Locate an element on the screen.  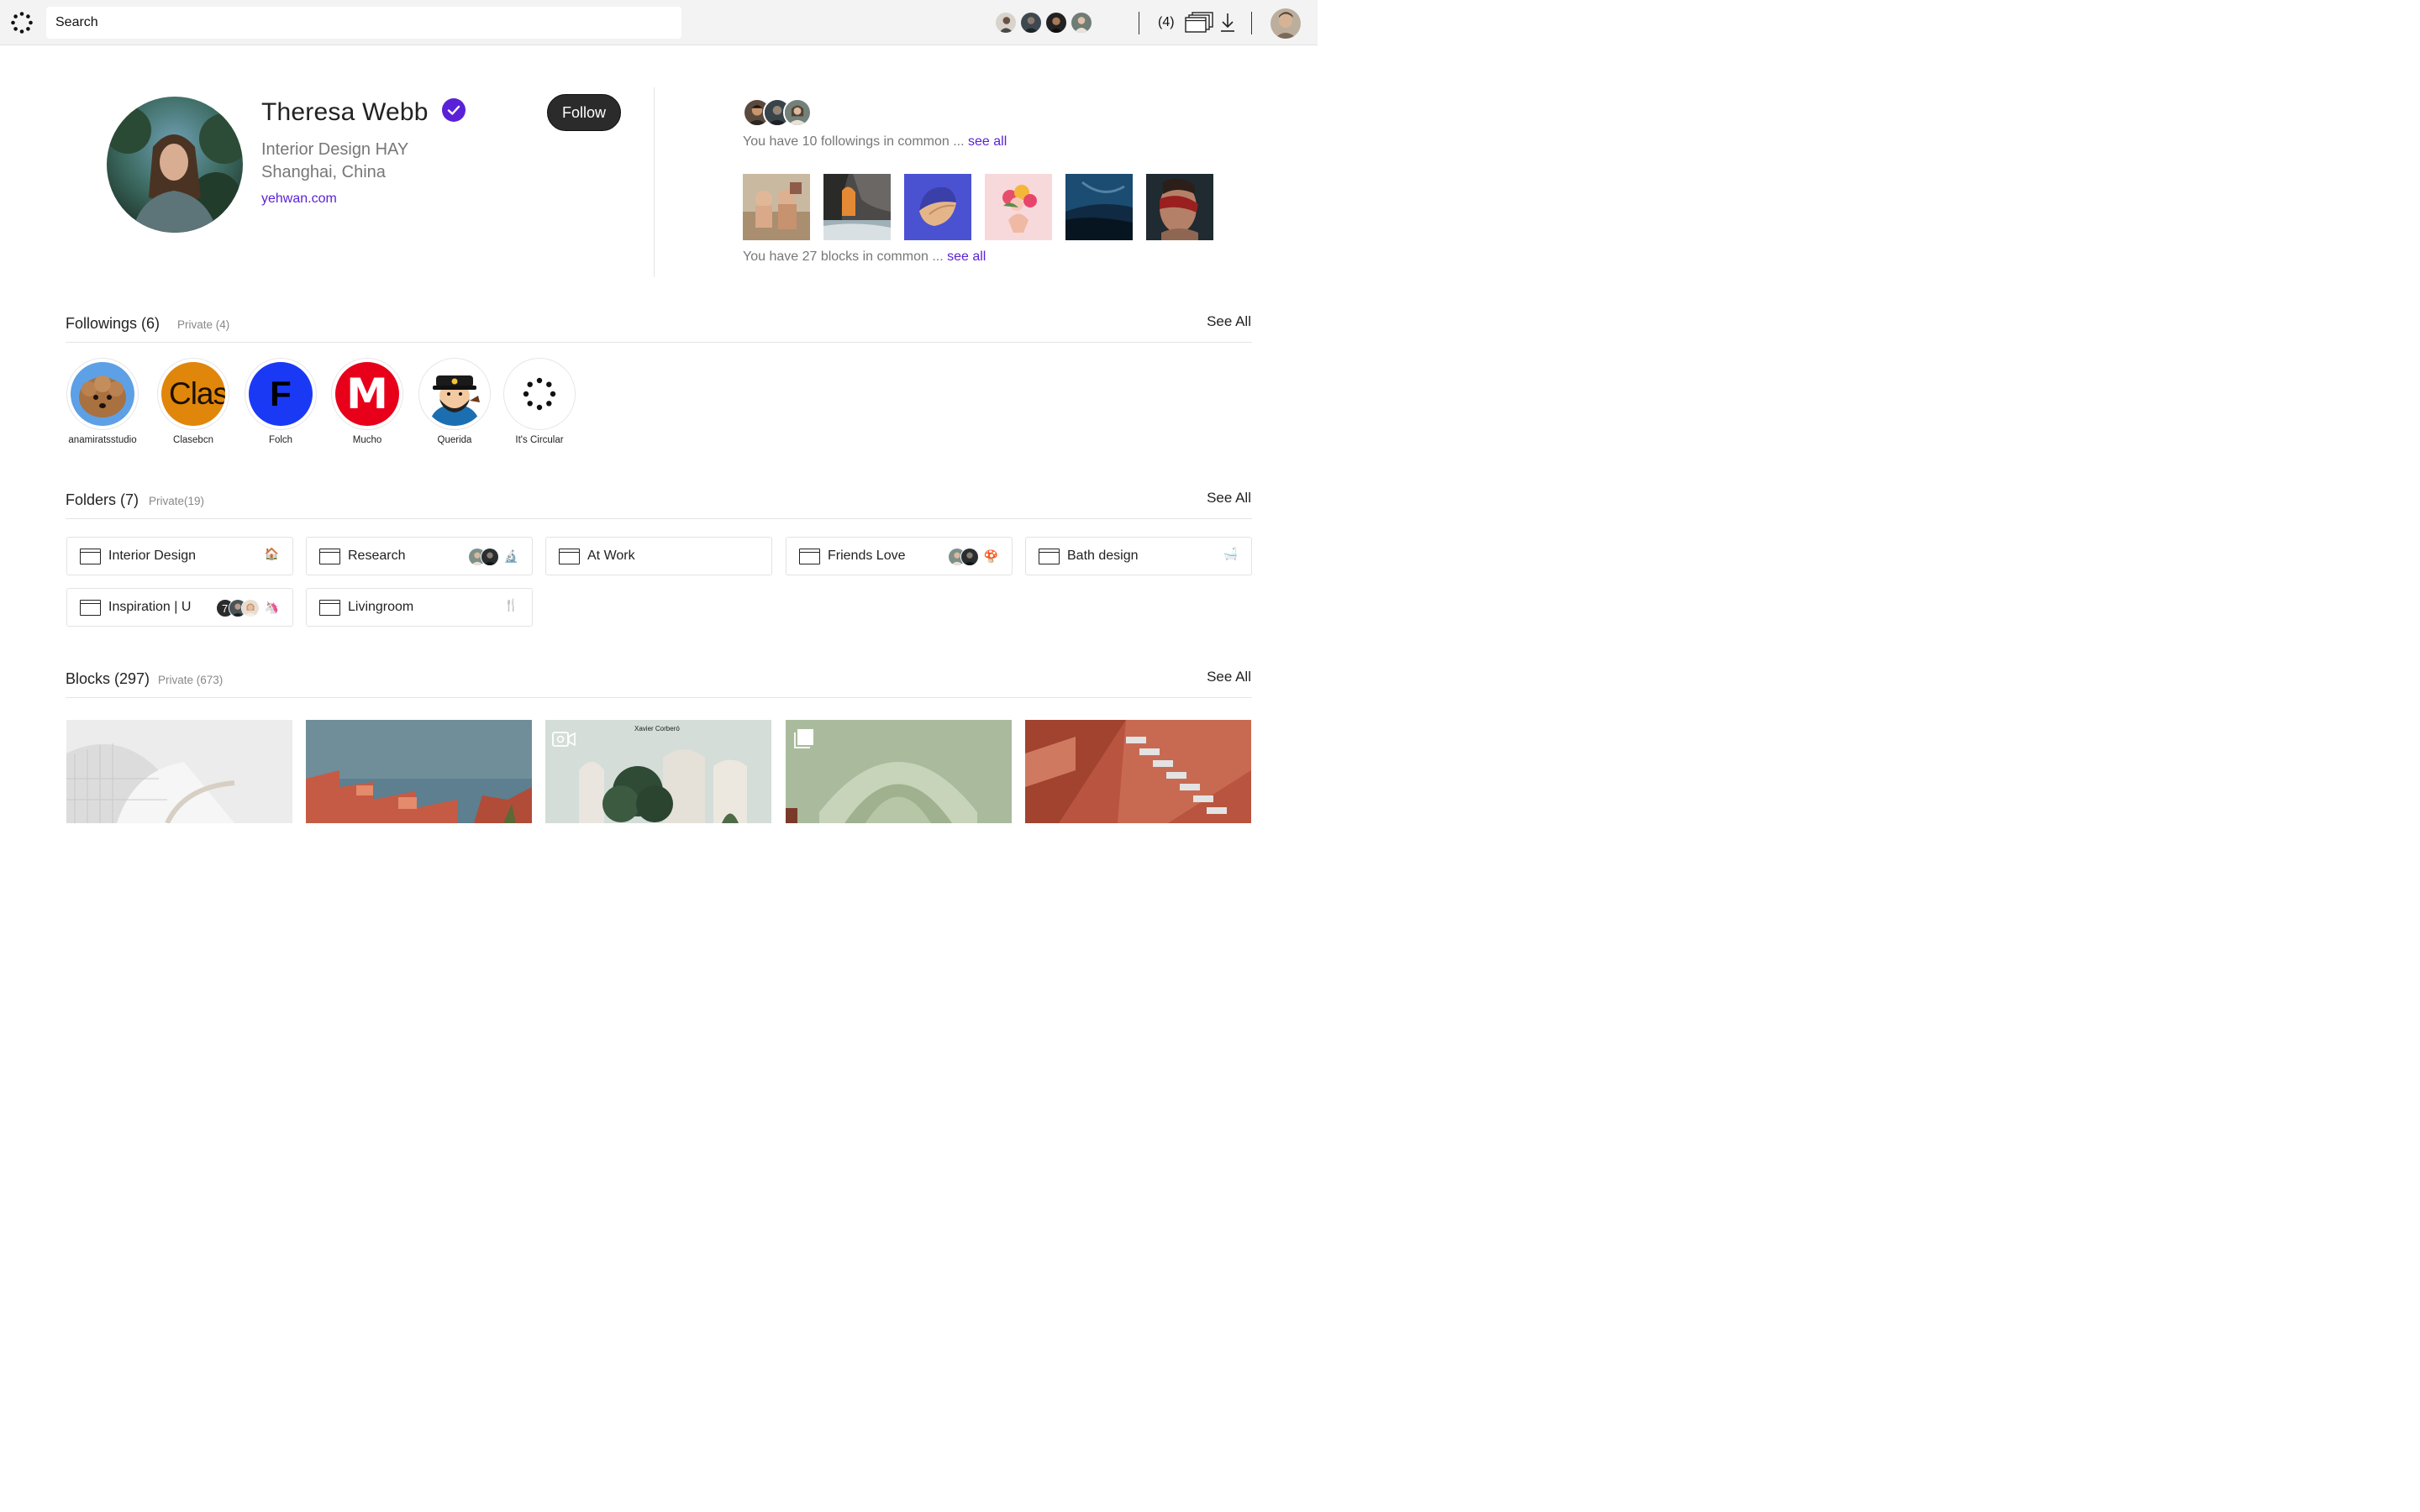
folder-interior-design: Interior Design 🏠 is located at coordinates (180, 556).